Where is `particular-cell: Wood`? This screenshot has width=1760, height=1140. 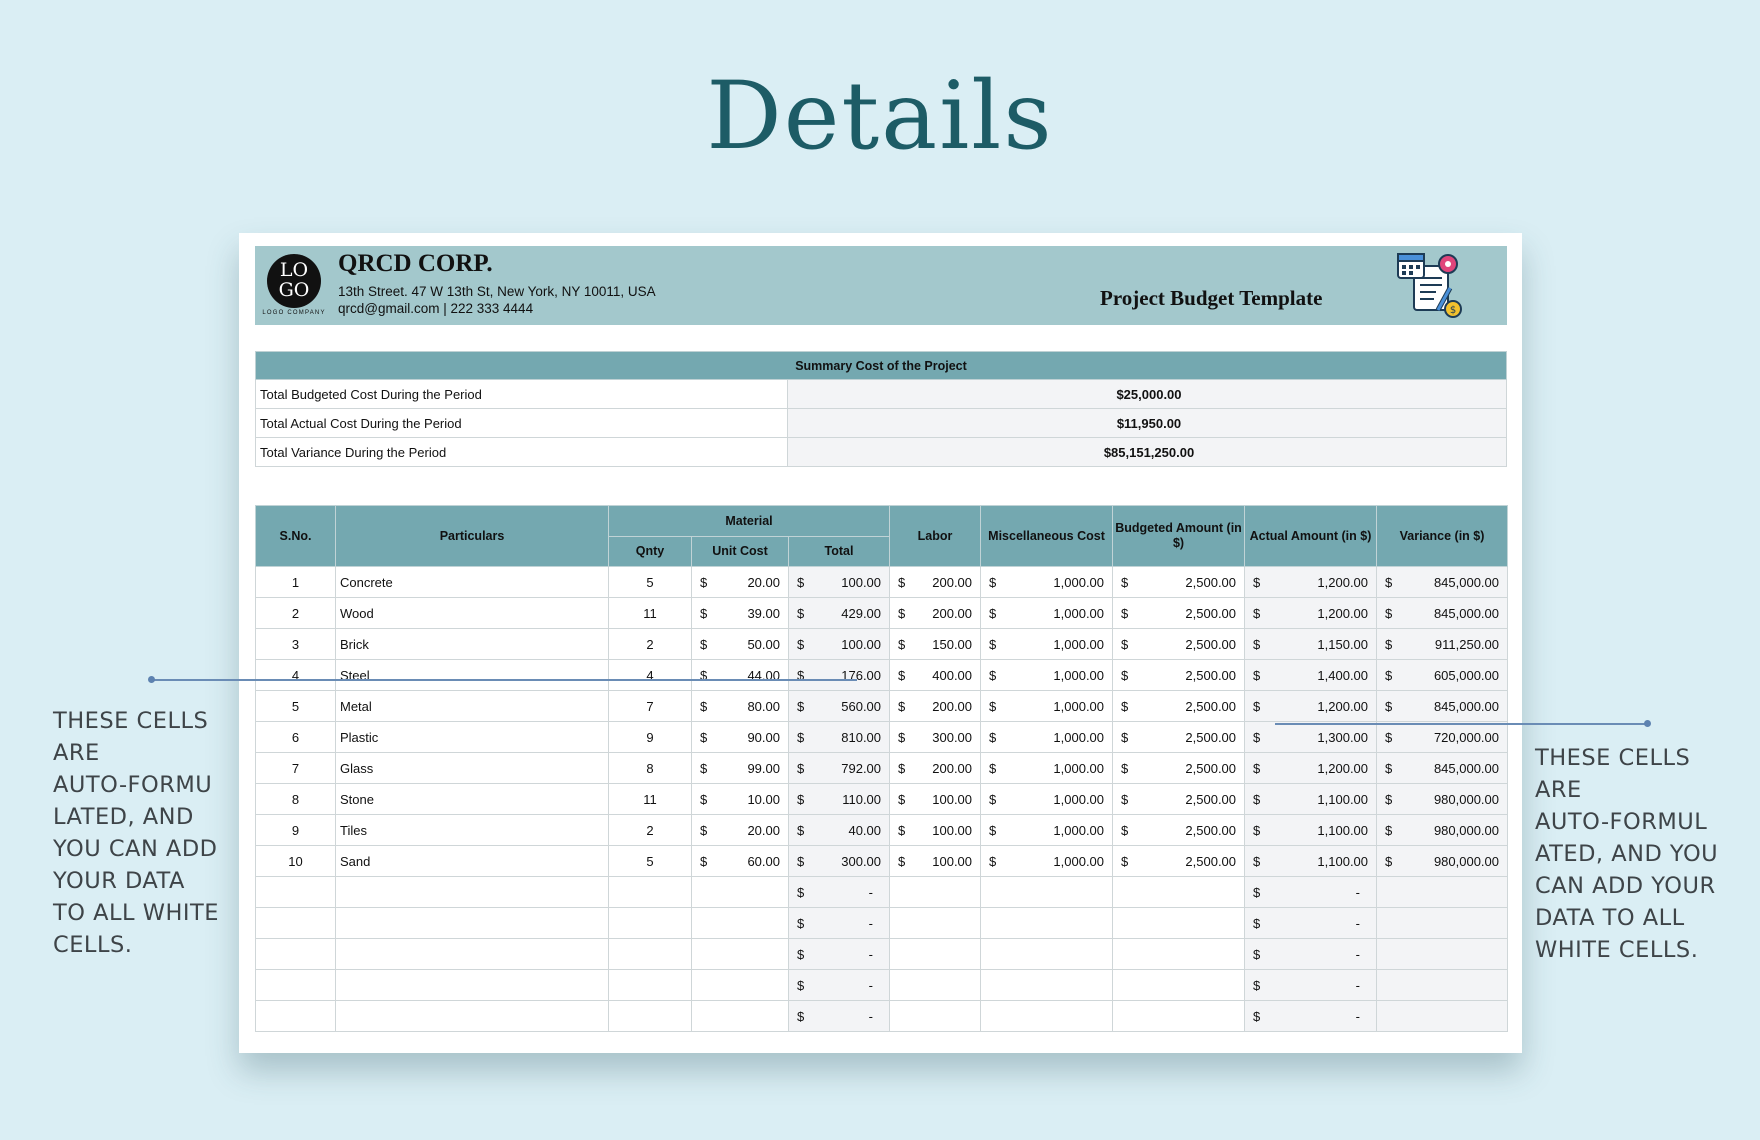
particular-cell: Wood is located at coordinates (472, 613).